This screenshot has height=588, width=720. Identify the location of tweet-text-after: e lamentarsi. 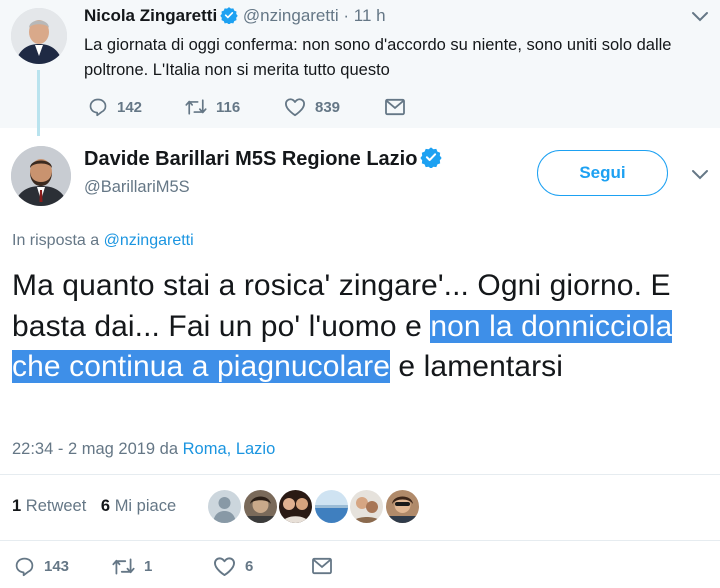
(476, 366).